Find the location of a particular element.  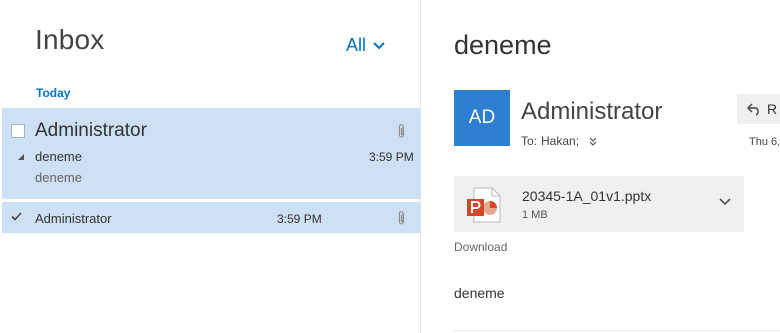

reply-button: R is located at coordinates (758, 109).